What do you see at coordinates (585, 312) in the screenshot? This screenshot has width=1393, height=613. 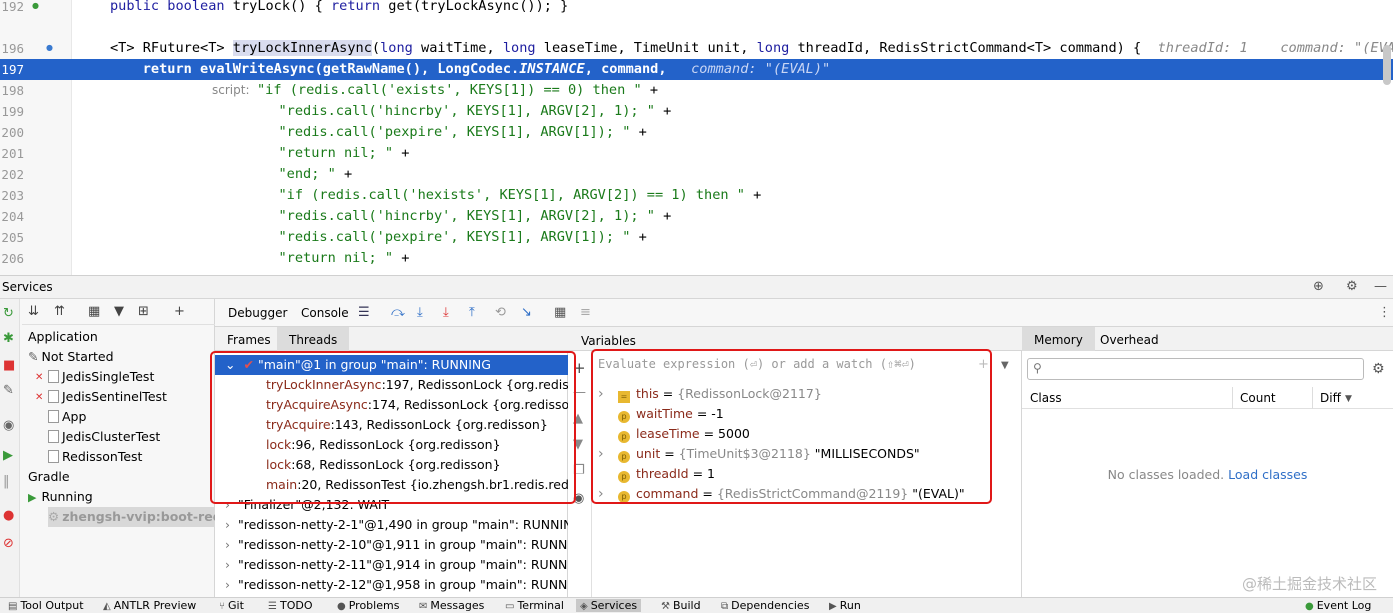 I see `trace-icon: ≡` at bounding box center [585, 312].